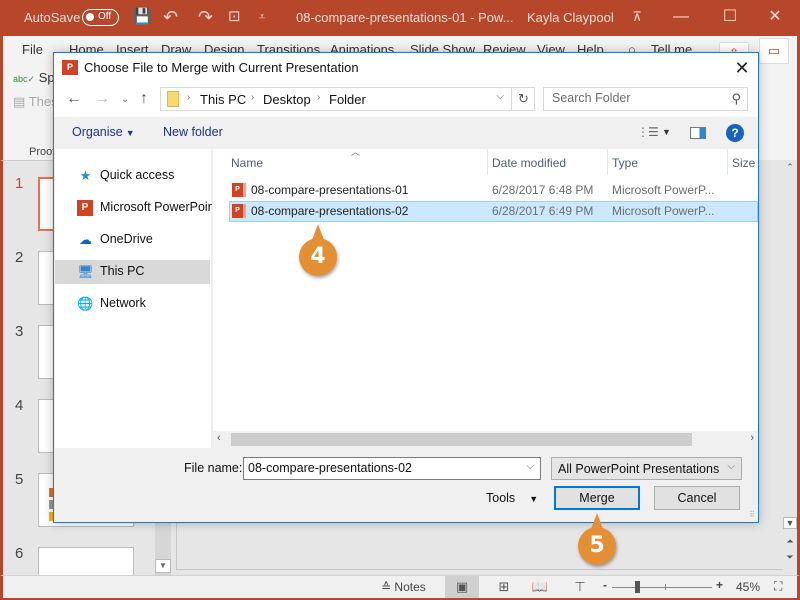 This screenshot has height=600, width=800. What do you see at coordinates (52, 17) in the screenshot?
I see `autosave-label: AutoSave` at bounding box center [52, 17].